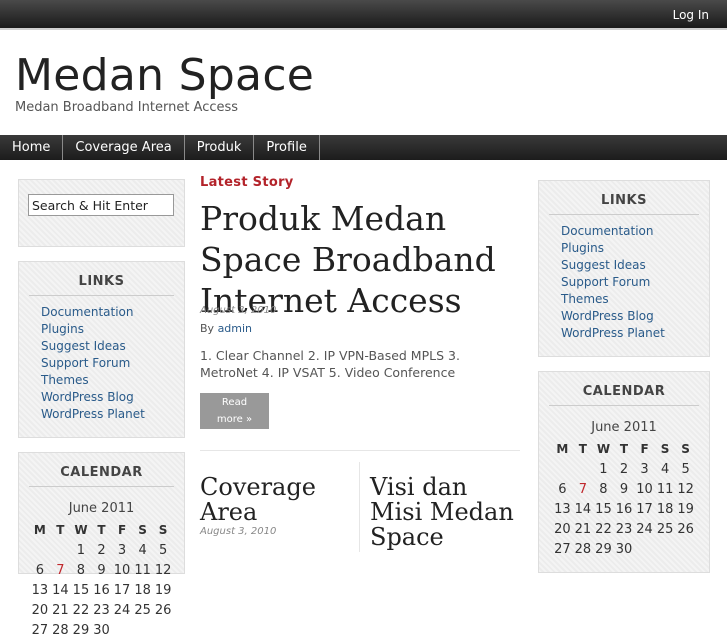  What do you see at coordinates (164, 76) in the screenshot?
I see `site-title: Medan Space` at bounding box center [164, 76].